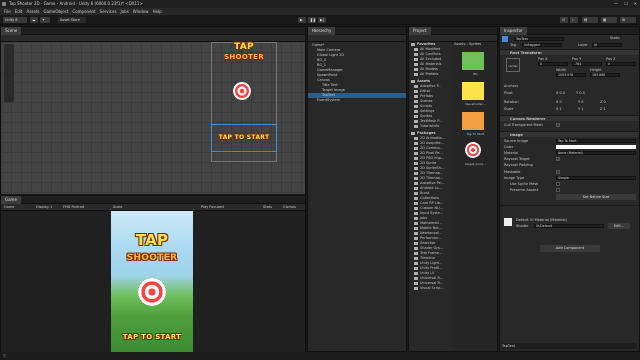  I want to click on play-button: ▶, so click(302, 20).